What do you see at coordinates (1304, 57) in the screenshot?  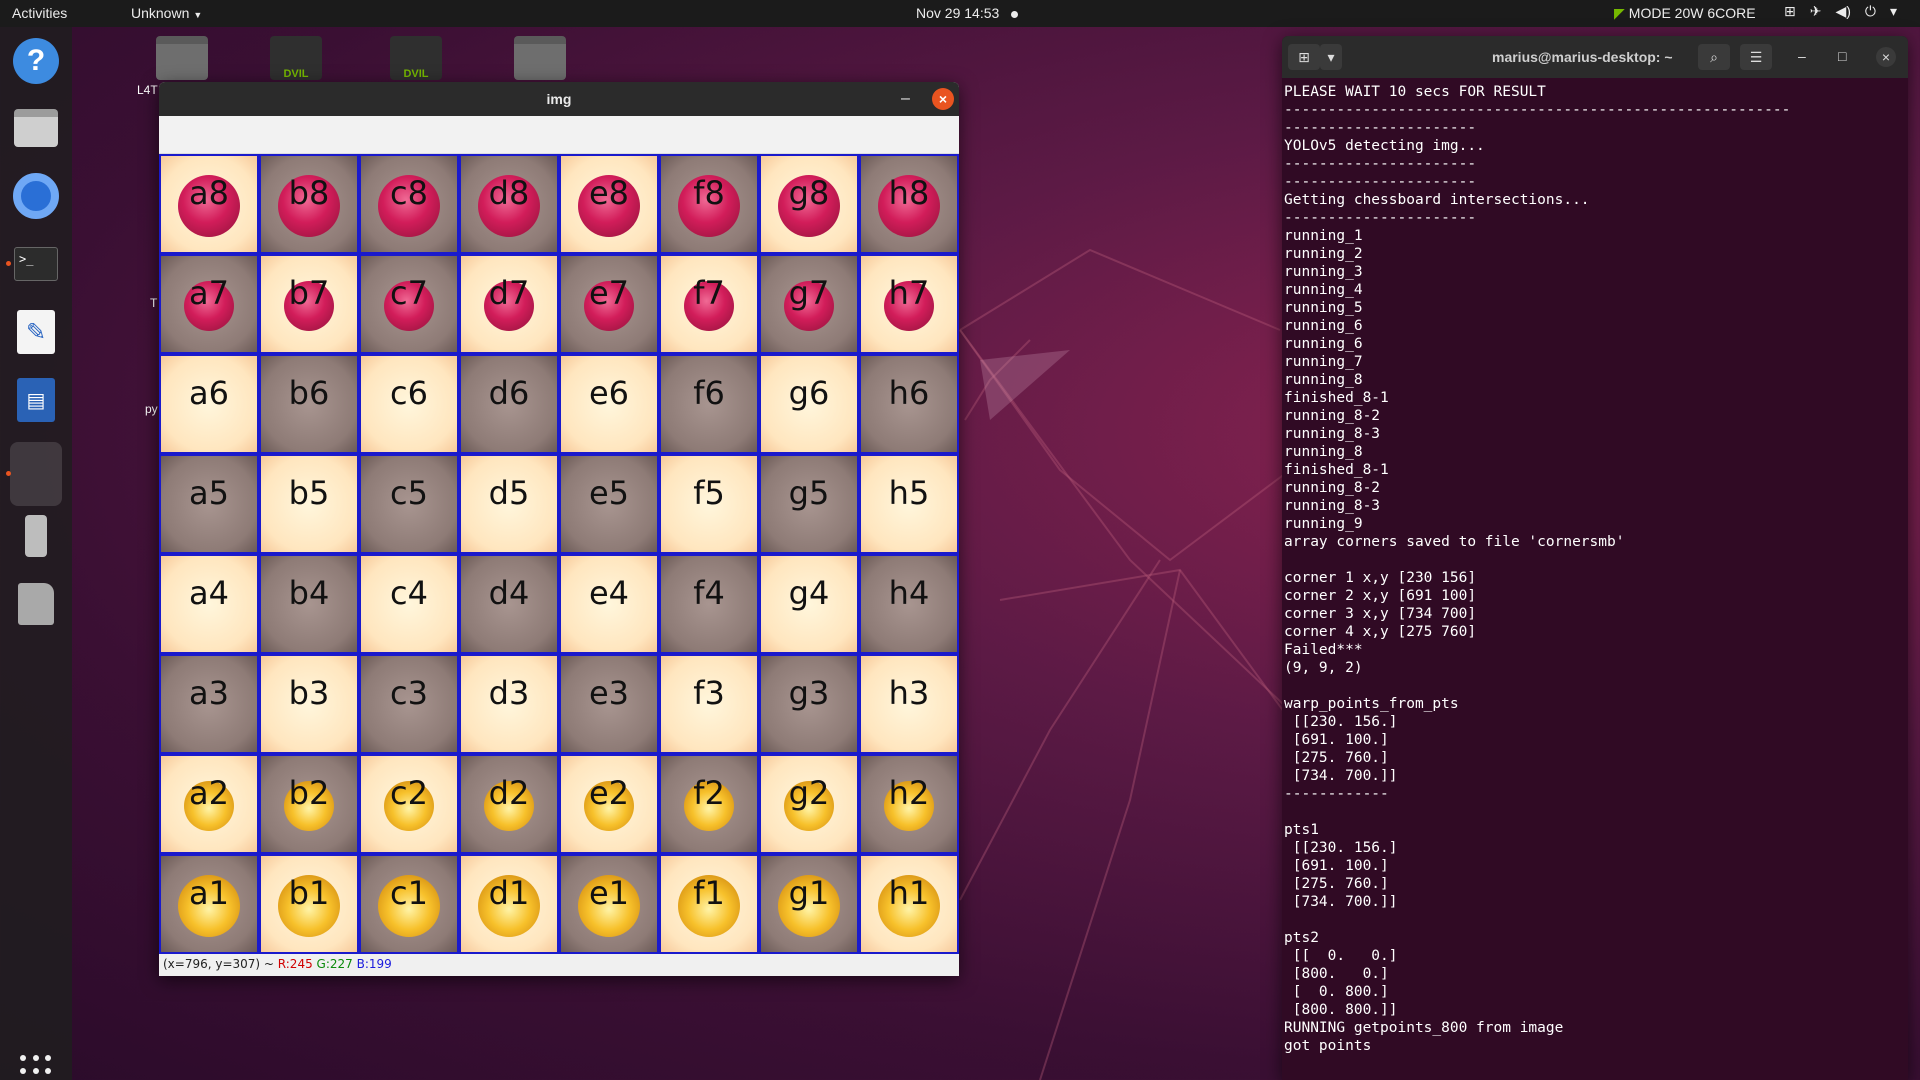 I see `new-tab-icon: ⊞` at bounding box center [1304, 57].